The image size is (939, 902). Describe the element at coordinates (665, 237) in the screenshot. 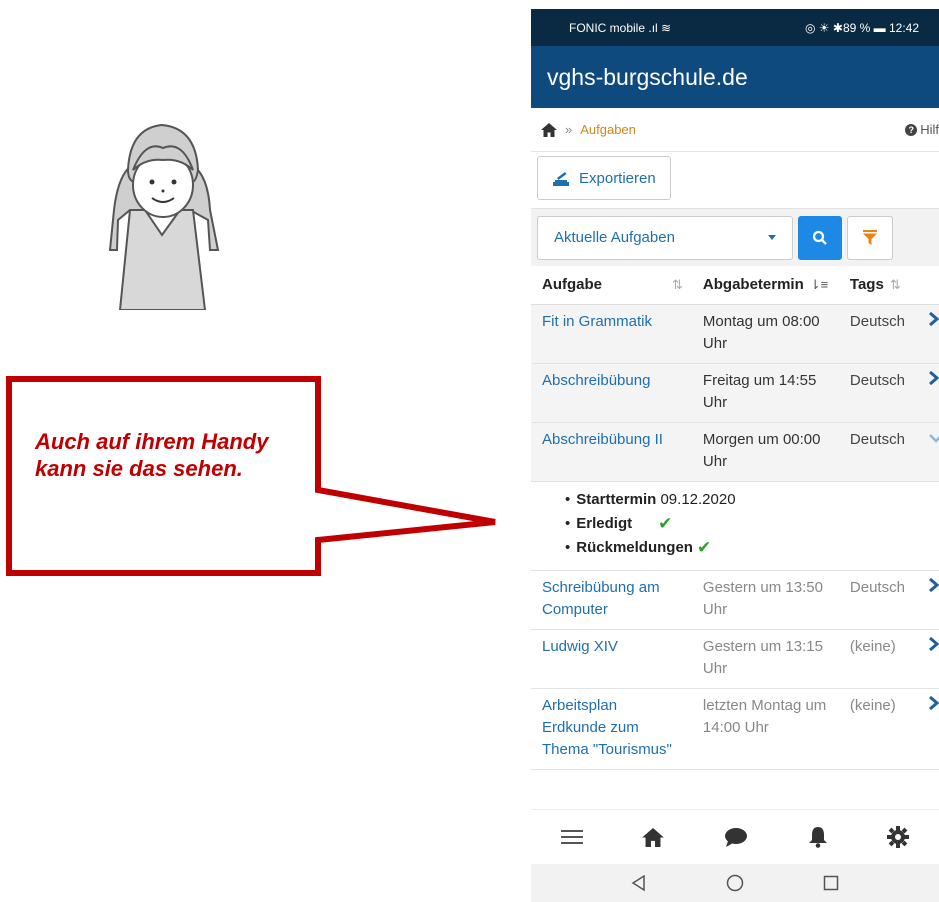

I see `task-filter-select: Aktuelle Aufgaben` at that location.